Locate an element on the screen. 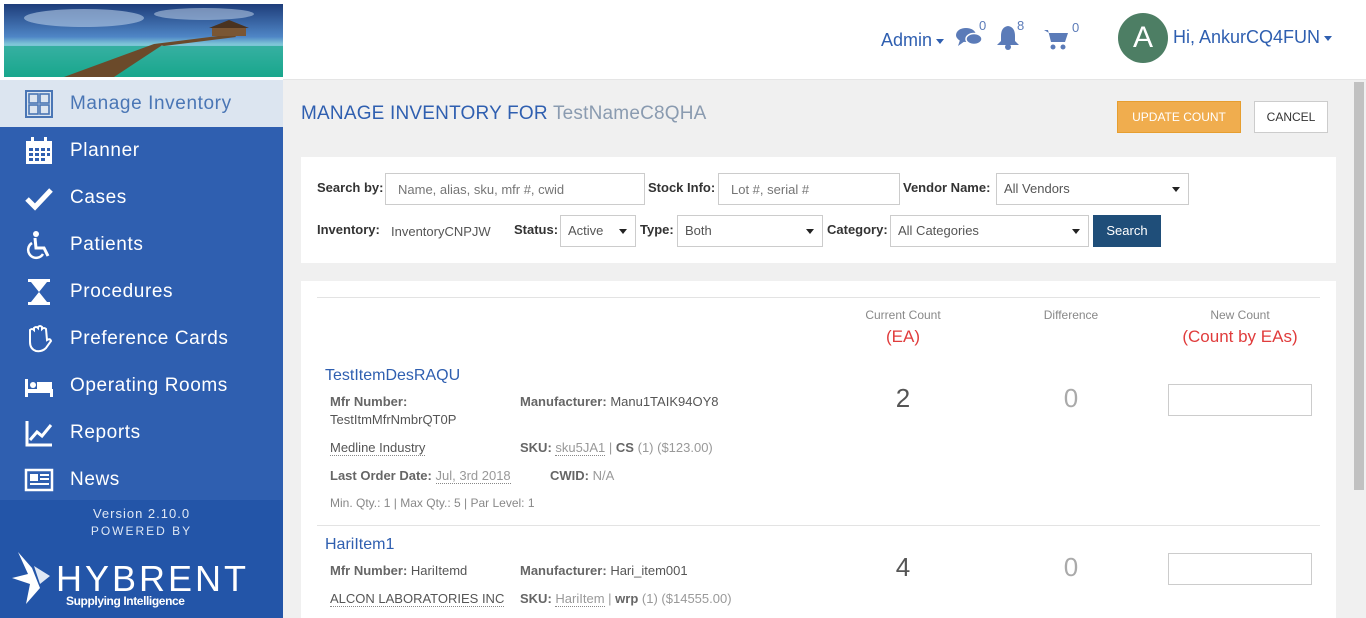  current-count-value: 4 is located at coordinates (903, 567).